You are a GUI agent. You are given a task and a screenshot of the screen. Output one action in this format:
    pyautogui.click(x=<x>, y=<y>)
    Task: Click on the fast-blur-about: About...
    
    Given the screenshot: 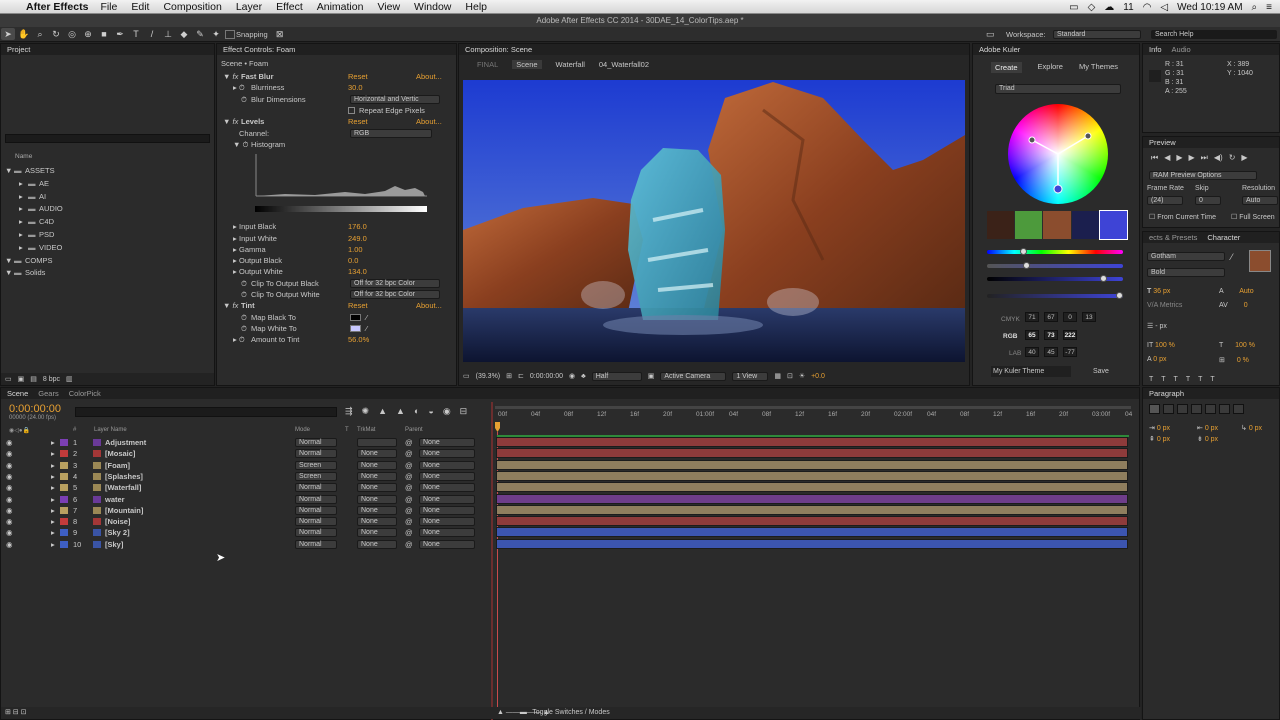 What is the action you would take?
    pyautogui.click(x=429, y=76)
    